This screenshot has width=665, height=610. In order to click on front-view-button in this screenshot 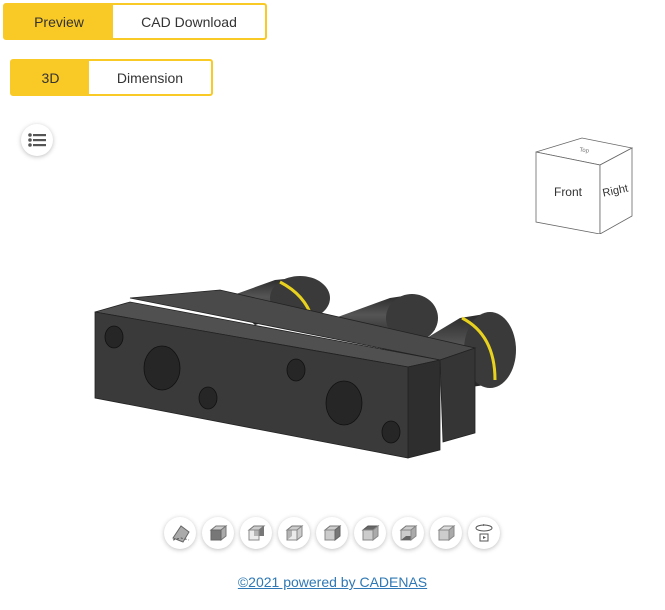, I will do `click(218, 533)`.